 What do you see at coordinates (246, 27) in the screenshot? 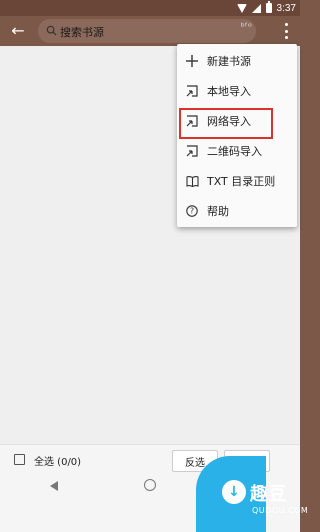
I see `ghost-text: ᵇᶠᵒ` at bounding box center [246, 27].